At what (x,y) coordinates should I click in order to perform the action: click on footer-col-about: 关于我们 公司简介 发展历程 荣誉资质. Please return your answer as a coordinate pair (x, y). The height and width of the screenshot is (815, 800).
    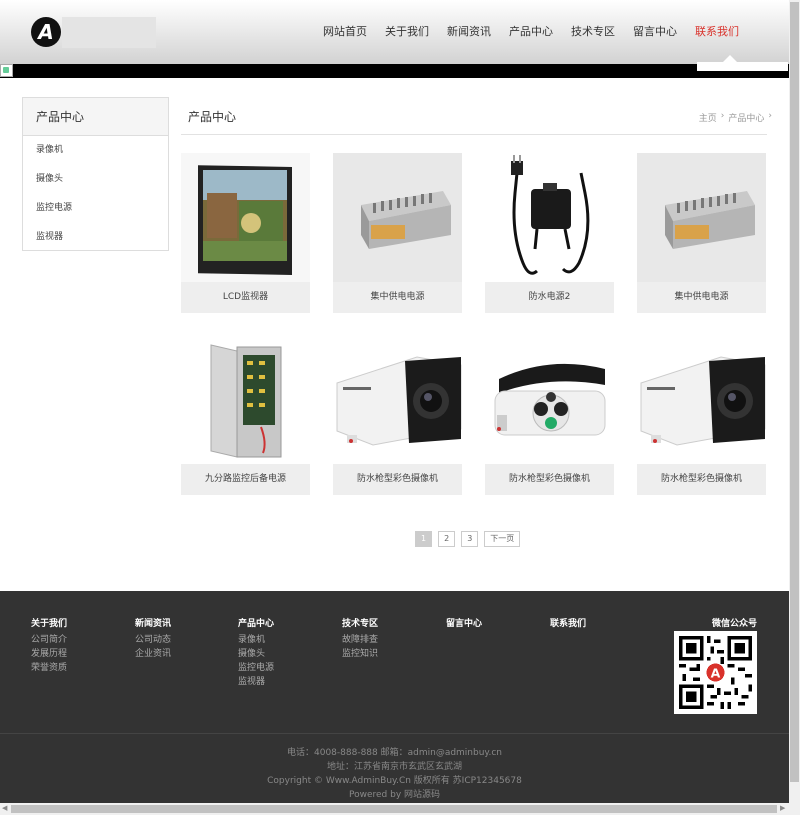
    Looking at the image, I should click on (49, 645).